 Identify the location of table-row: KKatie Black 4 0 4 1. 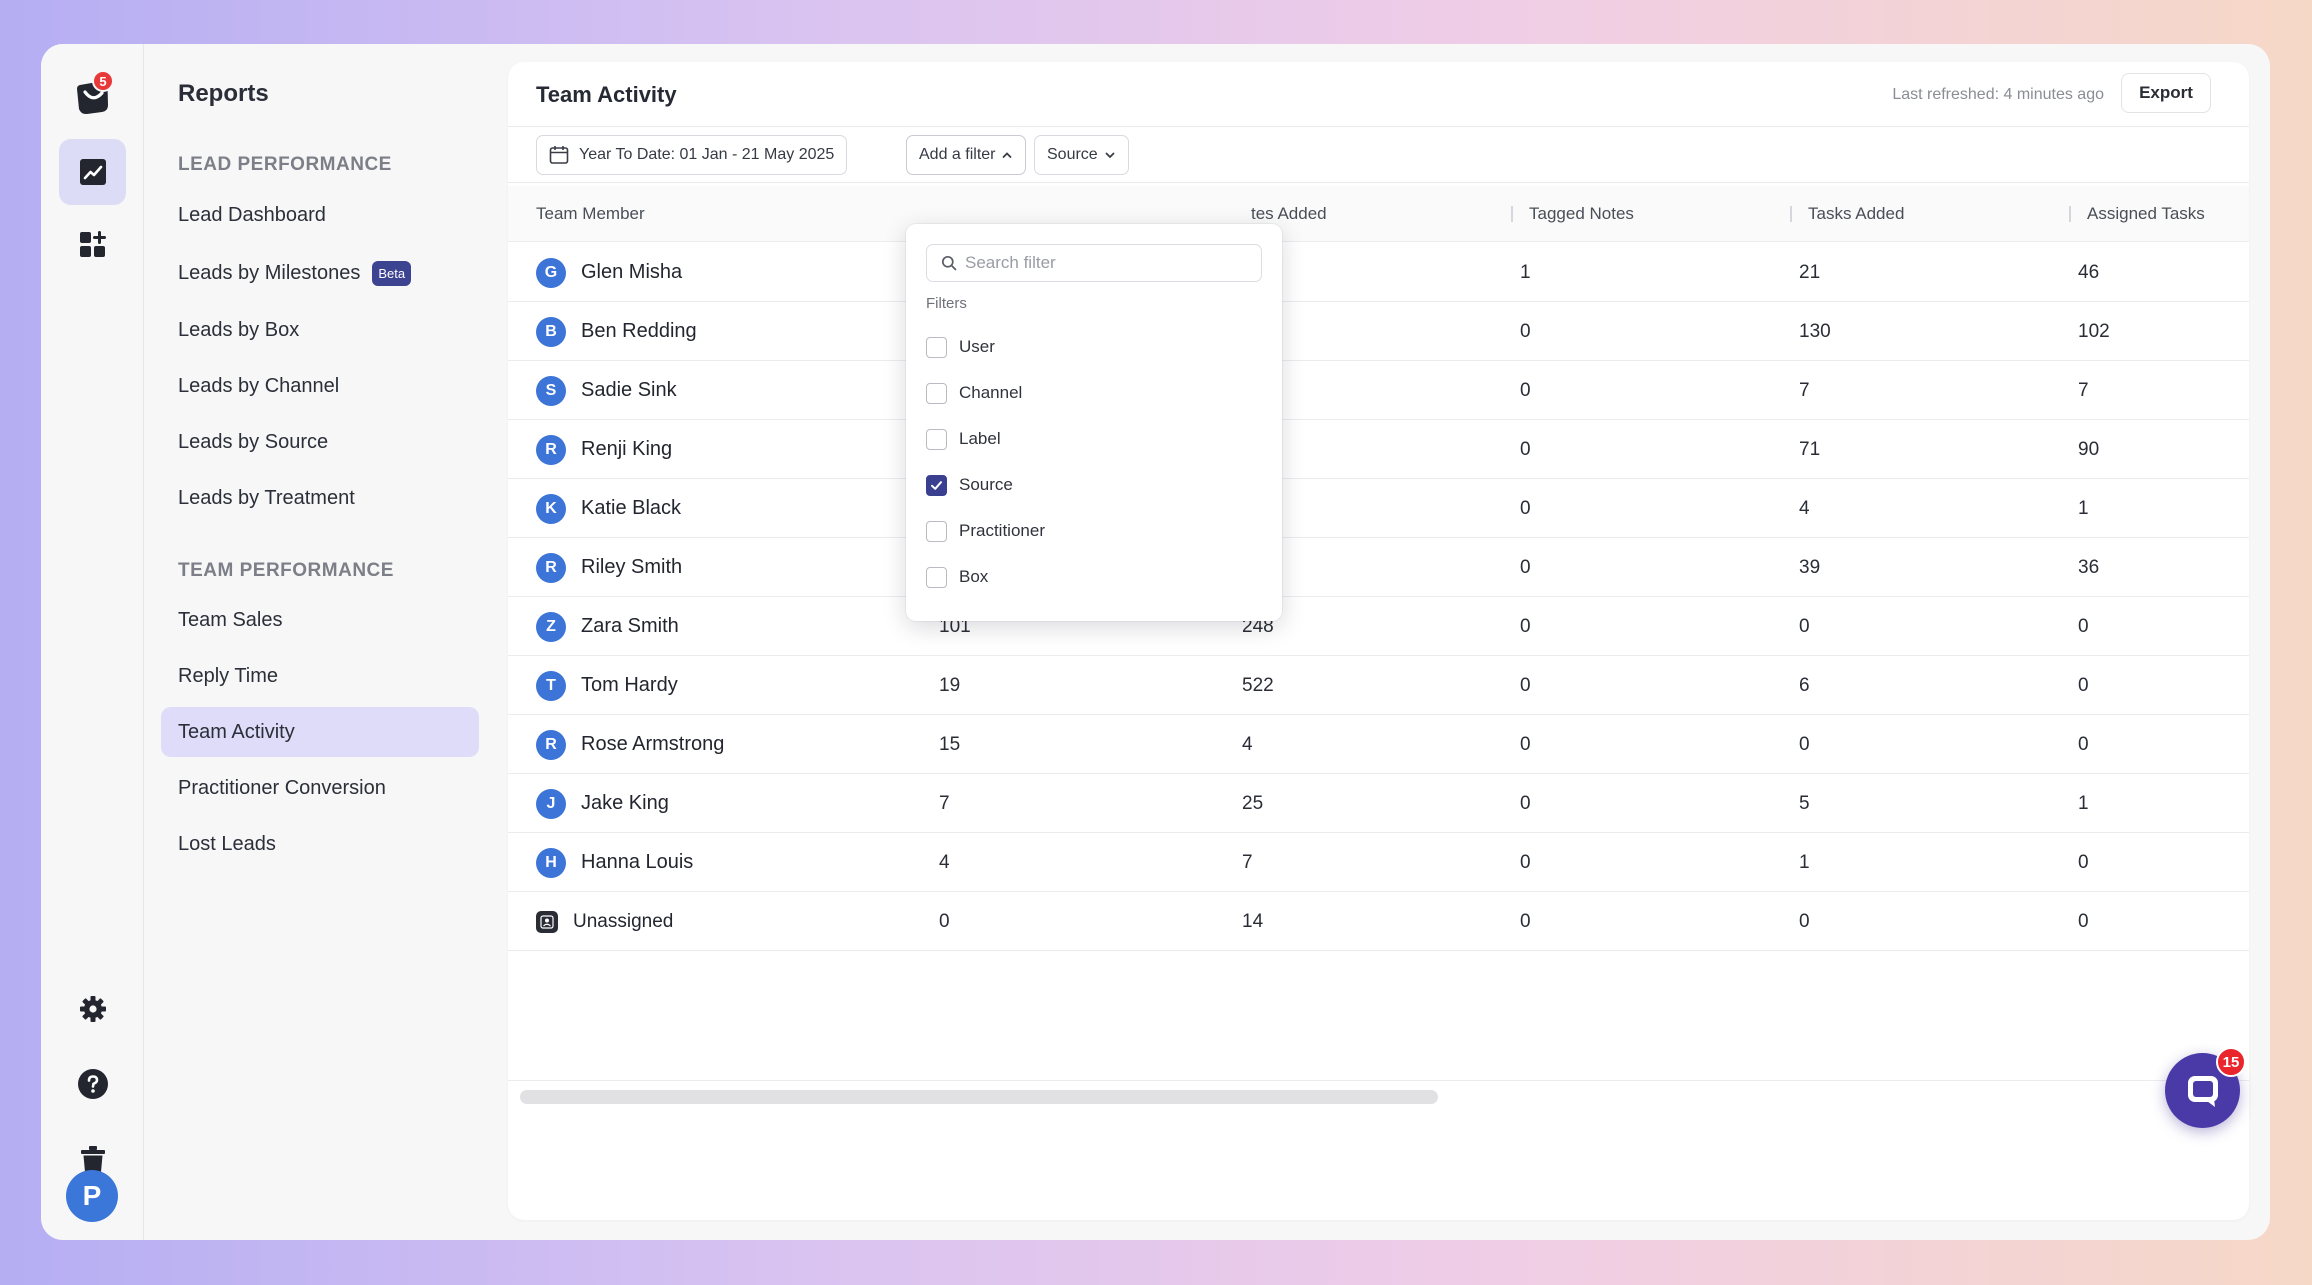
(1378, 508).